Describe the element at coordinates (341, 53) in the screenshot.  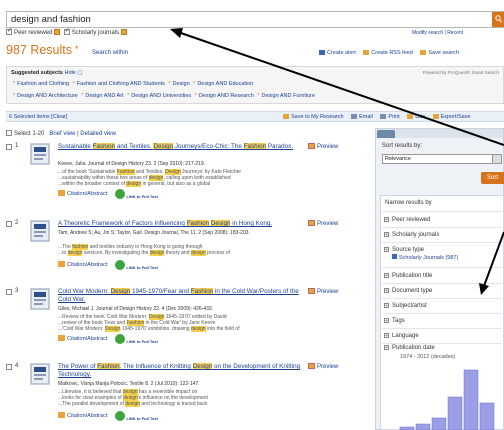
I see `create-alert-link: Create alert` at that location.